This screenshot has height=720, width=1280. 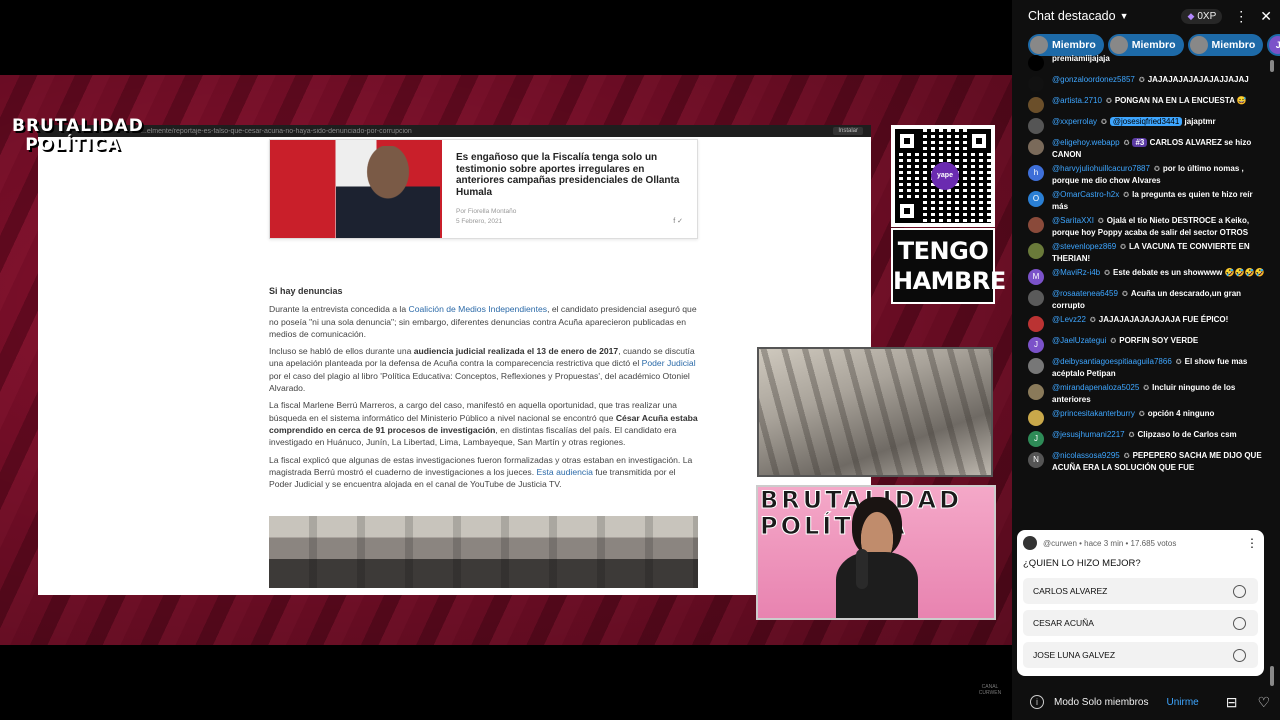 I want to click on poll-option: CESAR ACUÑA, so click(x=1140, y=623).